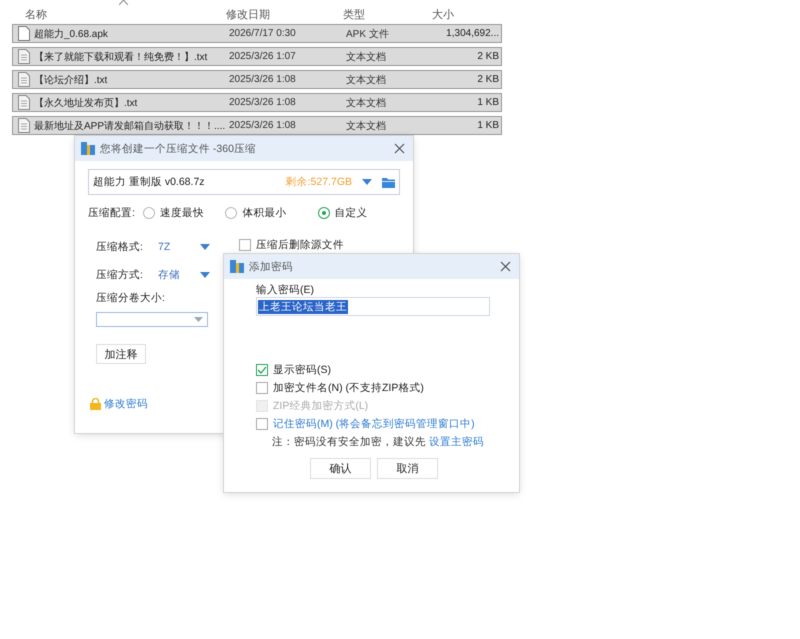  I want to click on change-password-link: 修改密码, so click(126, 404).